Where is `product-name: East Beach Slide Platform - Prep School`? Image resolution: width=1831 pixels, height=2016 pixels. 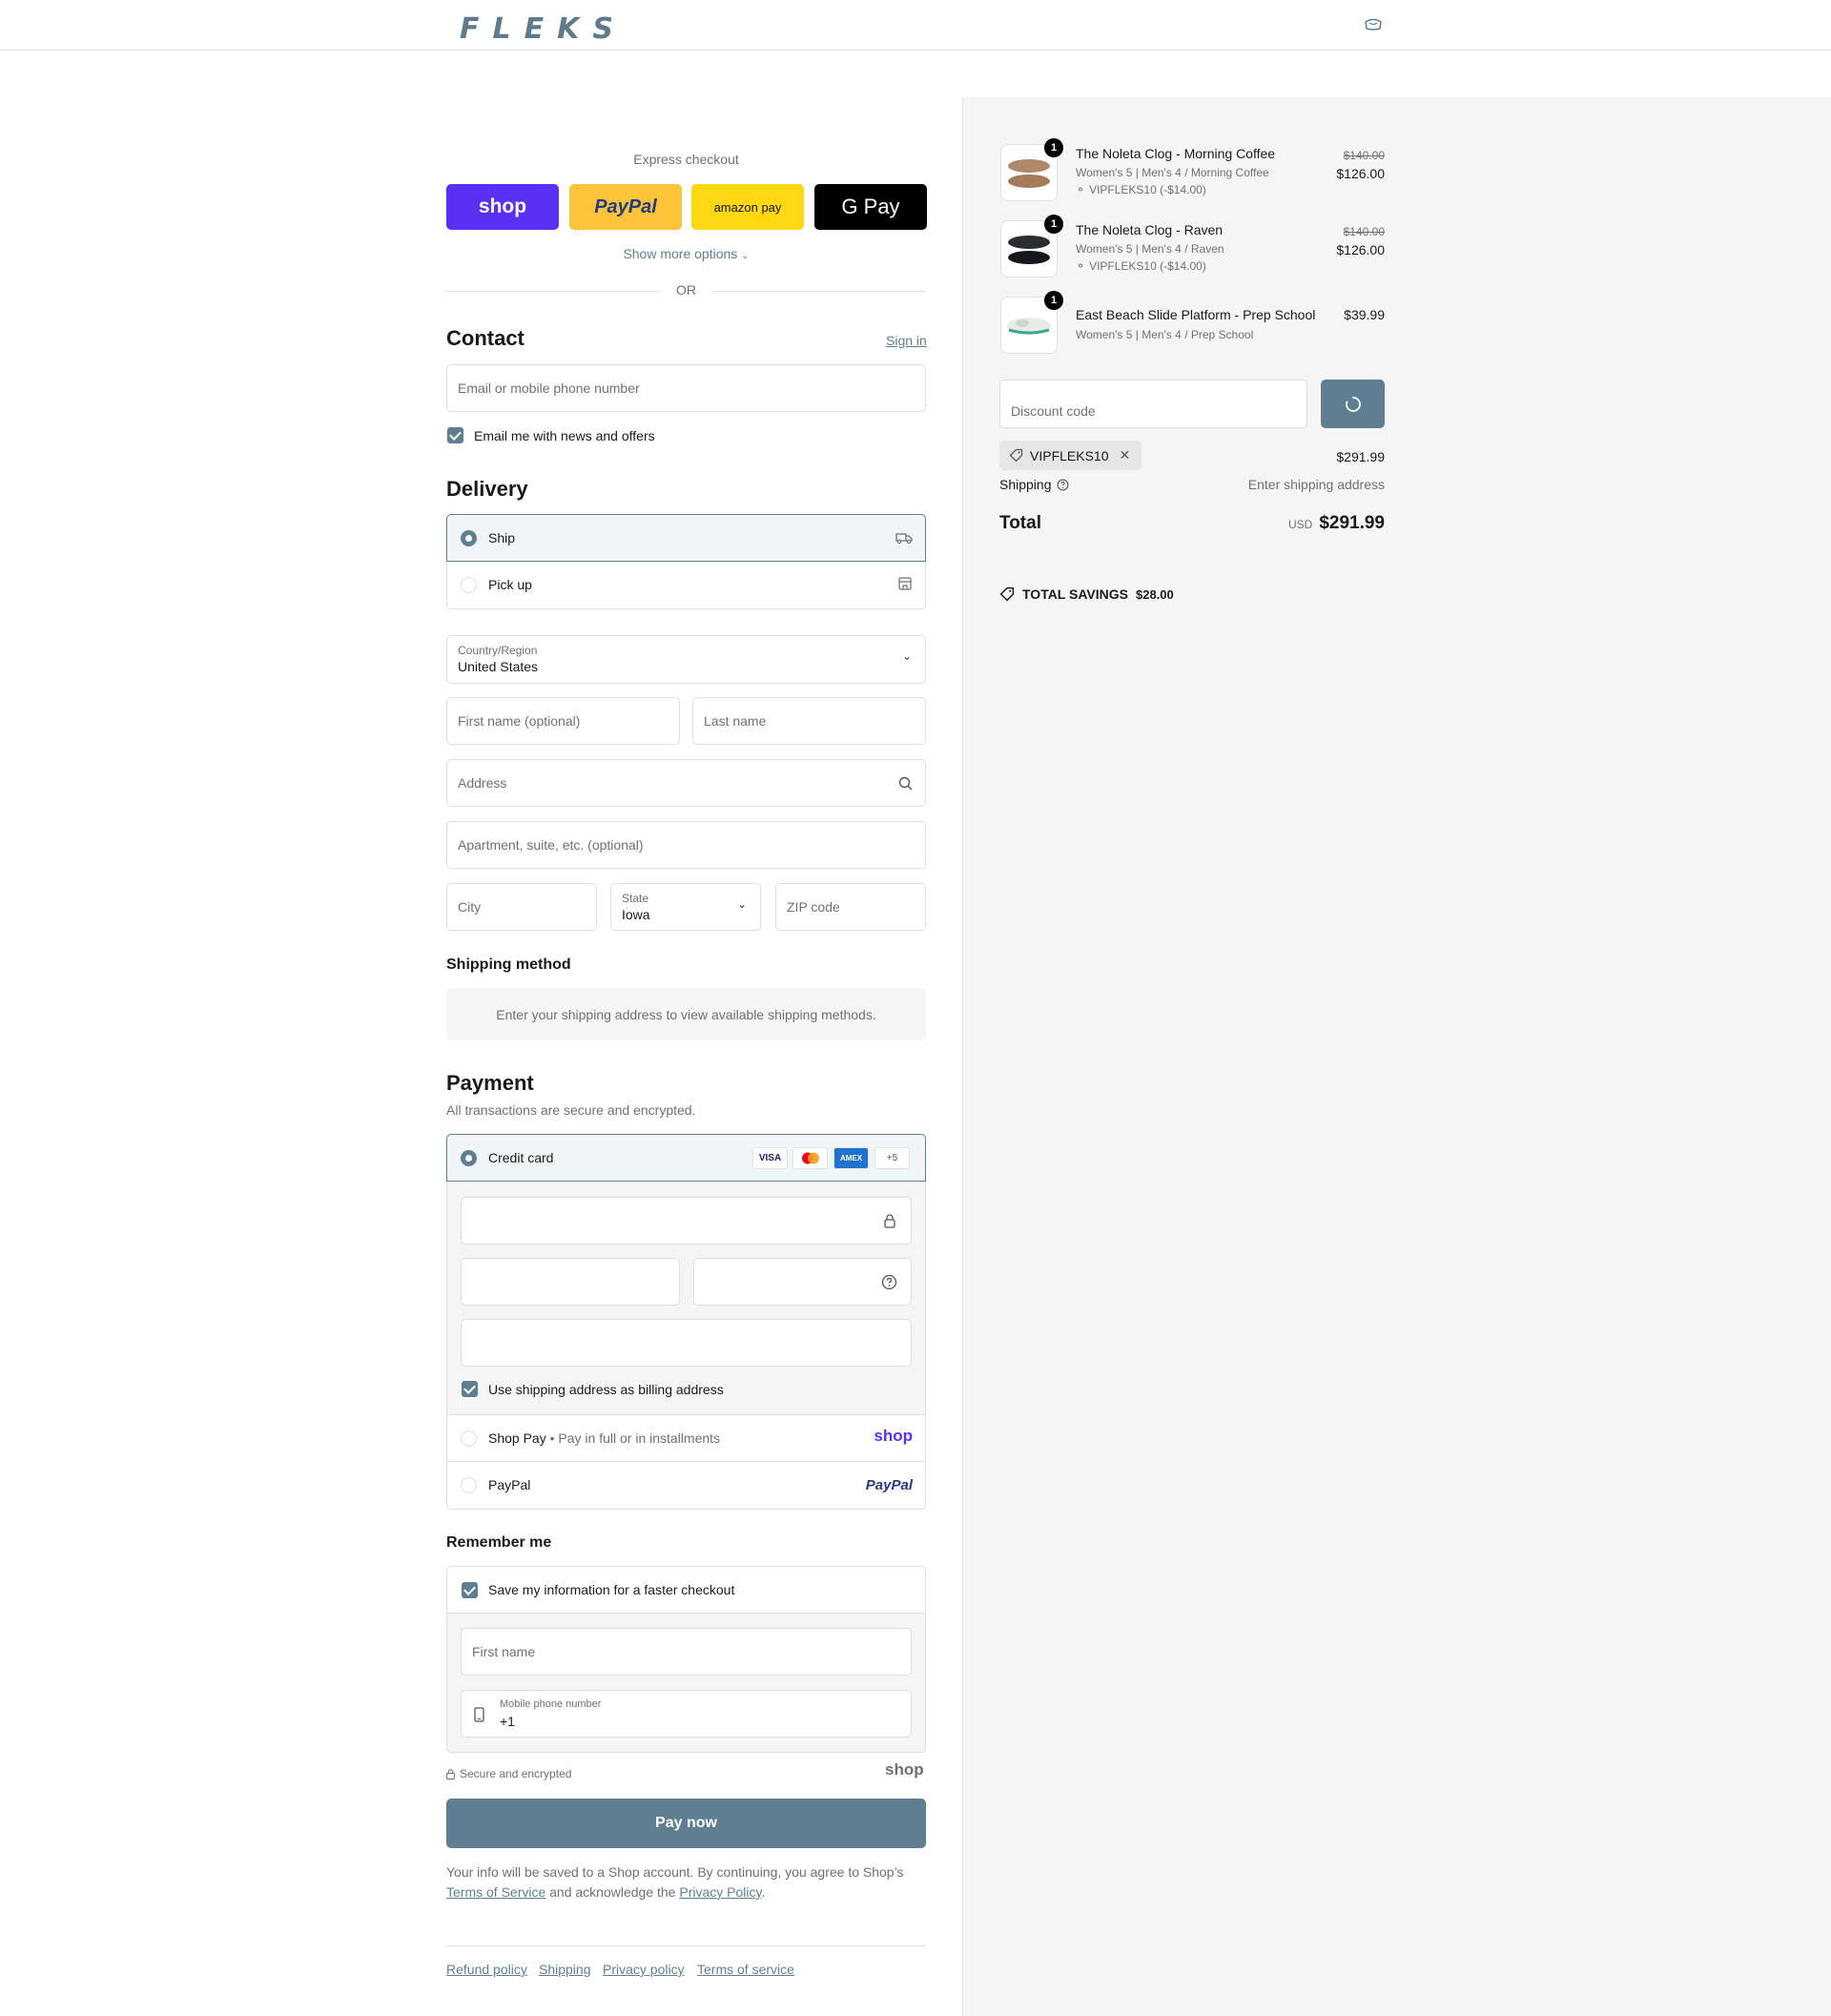 product-name: East Beach Slide Platform - Prep School is located at coordinates (1196, 314).